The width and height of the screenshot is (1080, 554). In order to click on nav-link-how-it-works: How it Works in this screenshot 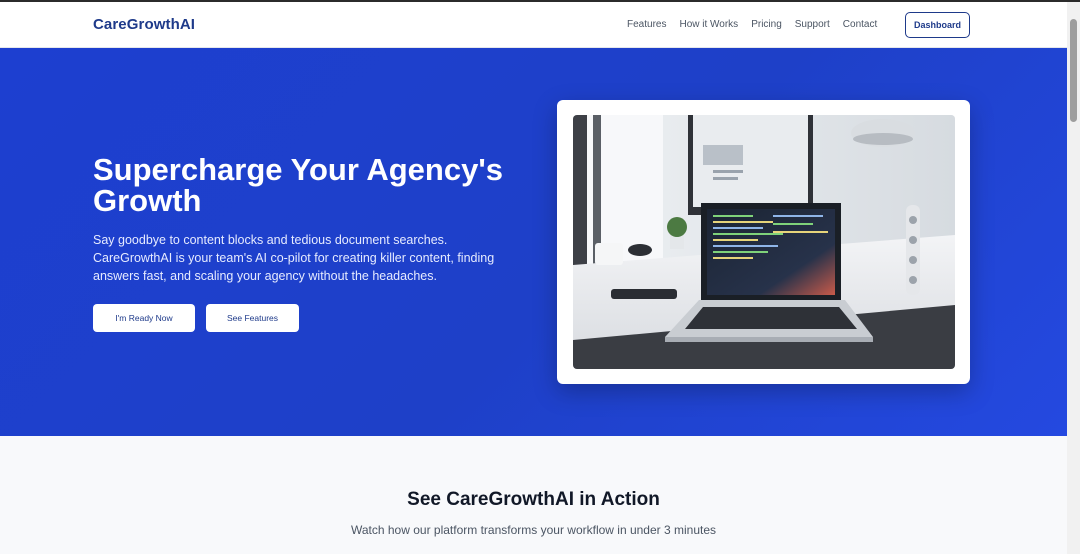, I will do `click(708, 24)`.